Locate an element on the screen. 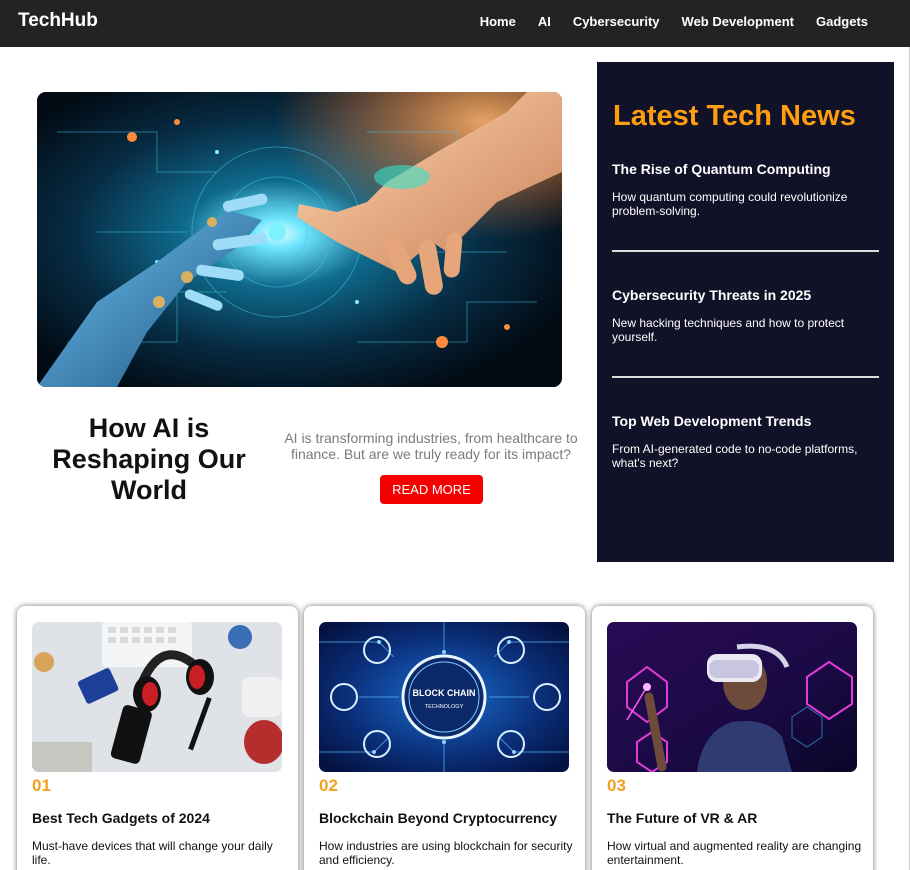  brand-logo: TechHub is located at coordinates (58, 21).